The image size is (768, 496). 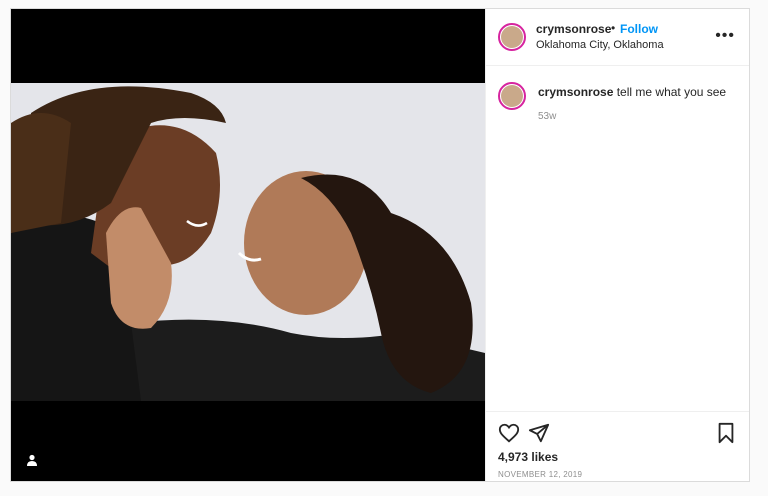 What do you see at coordinates (600, 45) in the screenshot?
I see `location-link: Oklahoma City, Oklahoma` at bounding box center [600, 45].